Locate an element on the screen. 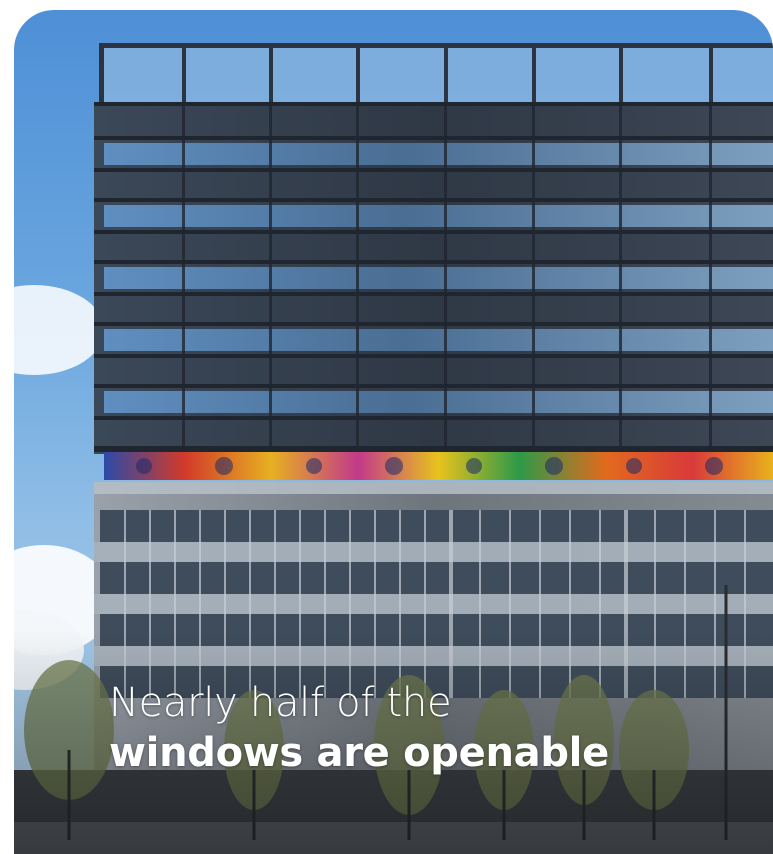 This screenshot has height=854, width=773. caption-line-1: Nearly half of the is located at coordinates (280, 703).